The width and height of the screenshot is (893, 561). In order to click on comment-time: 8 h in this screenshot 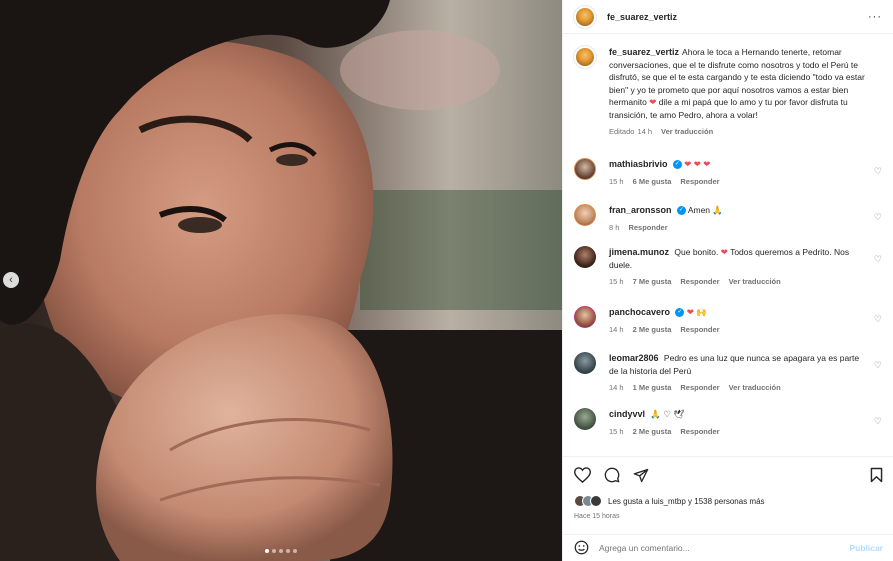, I will do `click(614, 227)`.